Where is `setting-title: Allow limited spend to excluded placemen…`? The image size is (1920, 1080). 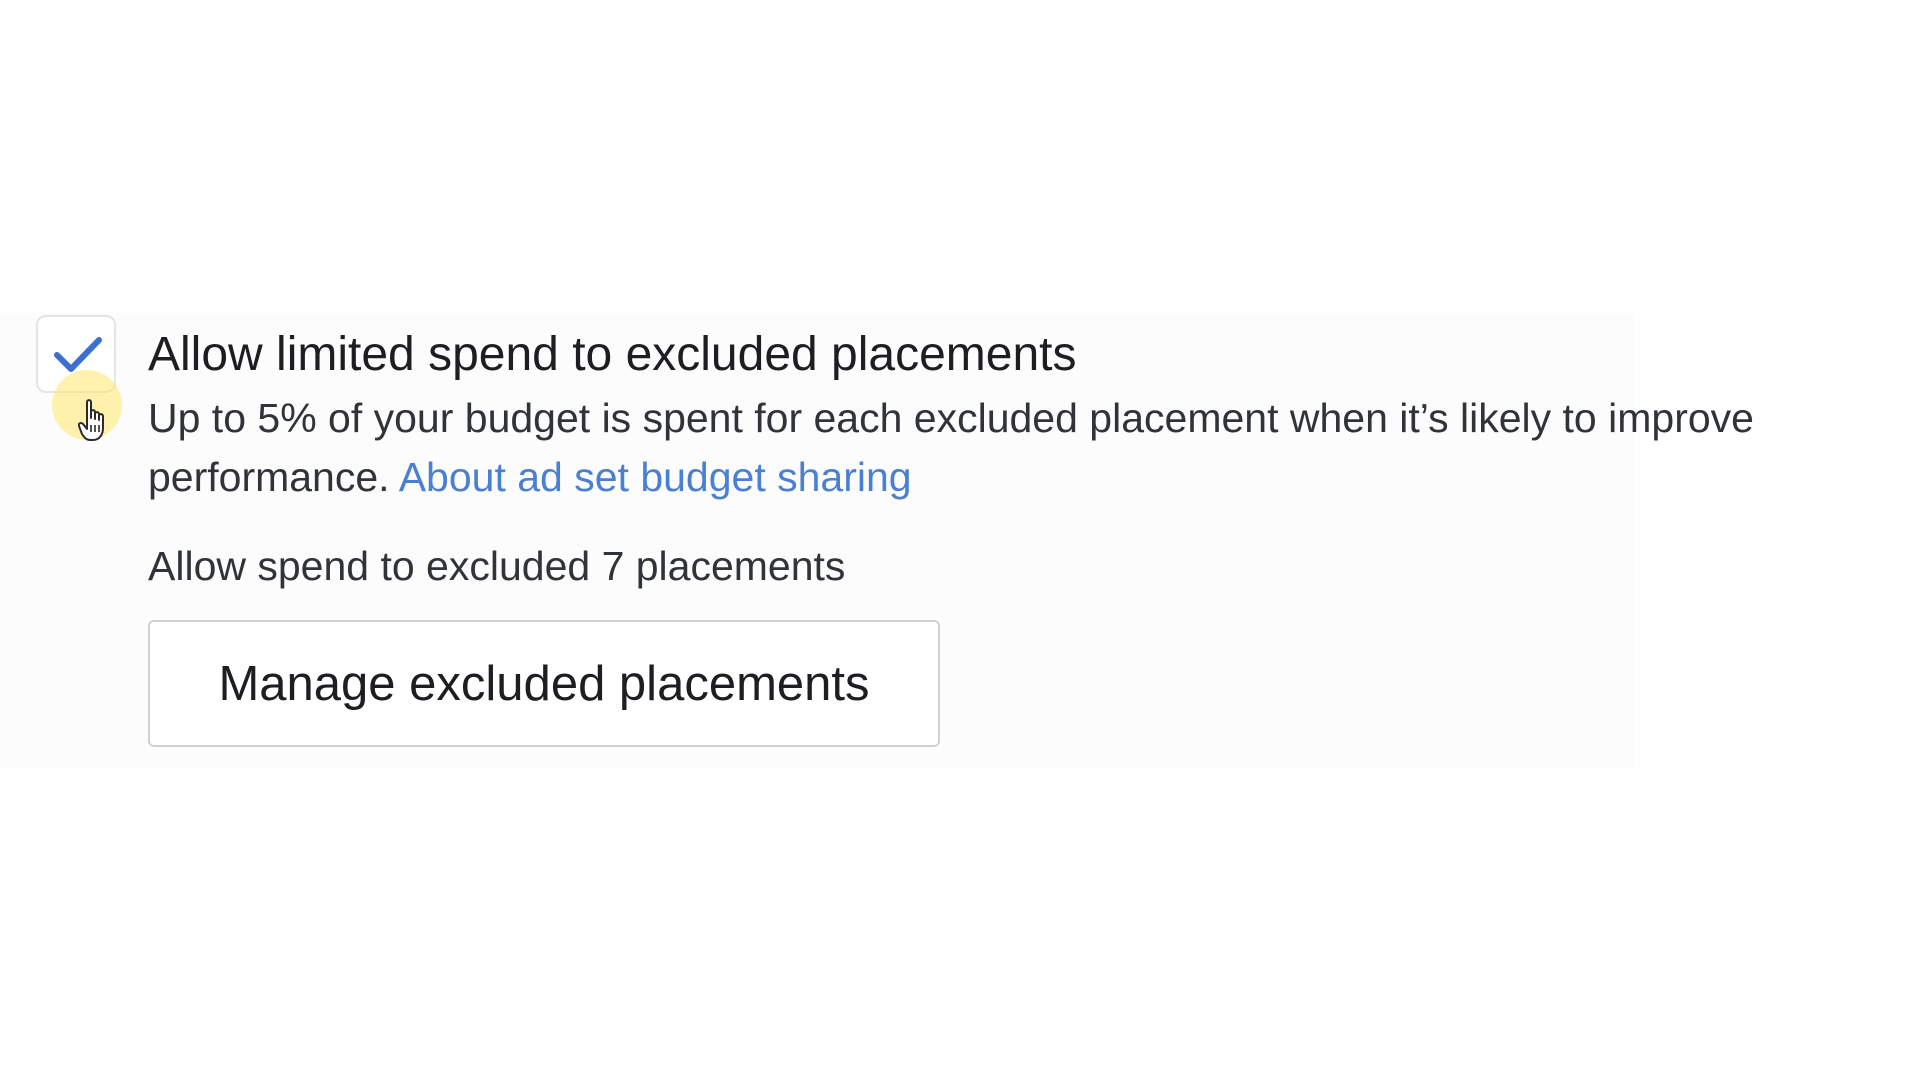 setting-title: Allow limited spend to excluded placemen… is located at coordinates (612, 354).